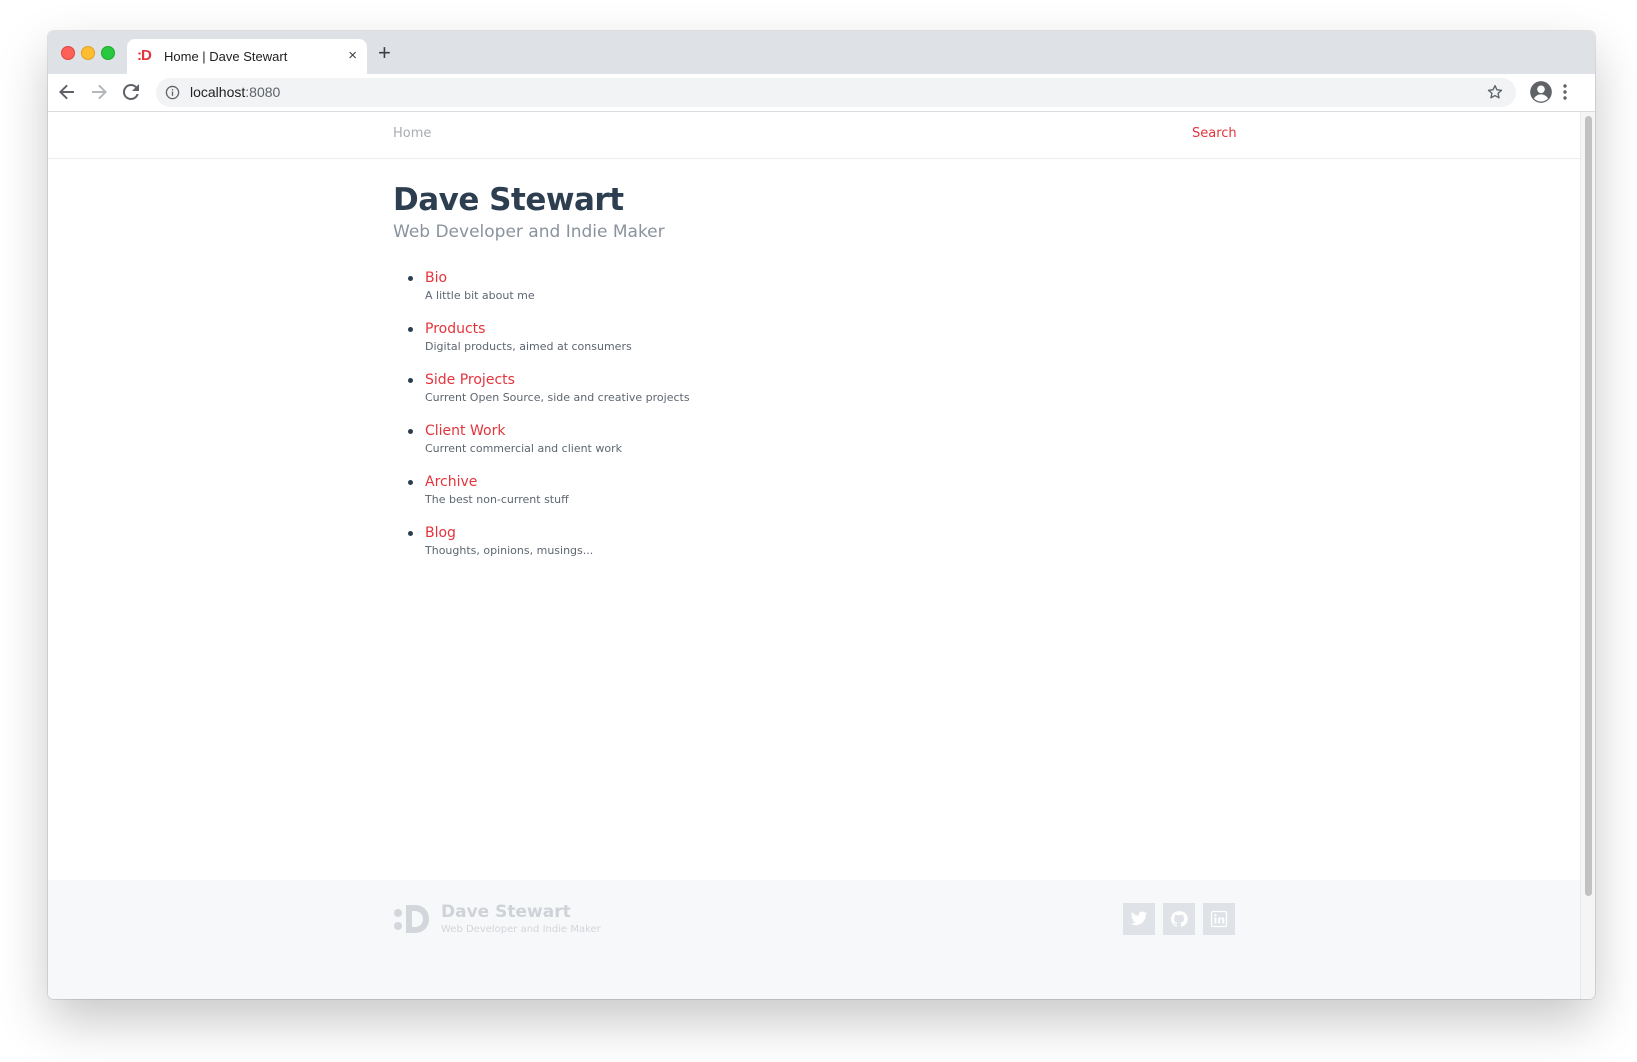 Image resolution: width=1637 pixels, height=1062 pixels. I want to click on archive-link: Archive, so click(834, 482).